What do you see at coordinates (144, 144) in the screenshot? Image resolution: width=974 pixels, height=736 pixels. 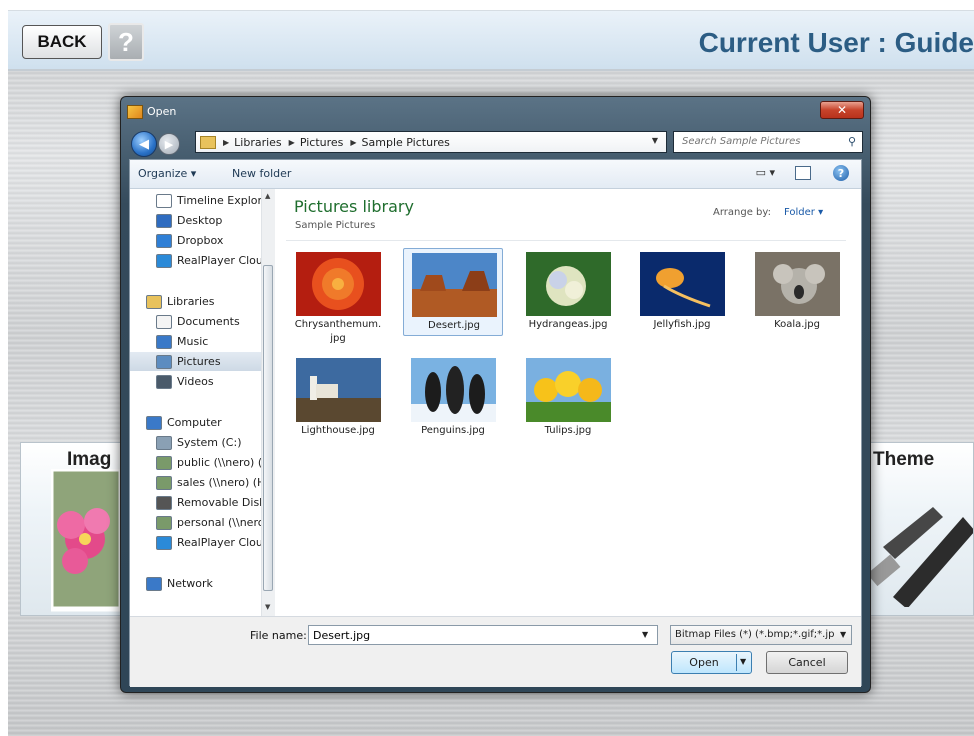 I see `back-arrow-icon: ◀` at bounding box center [144, 144].